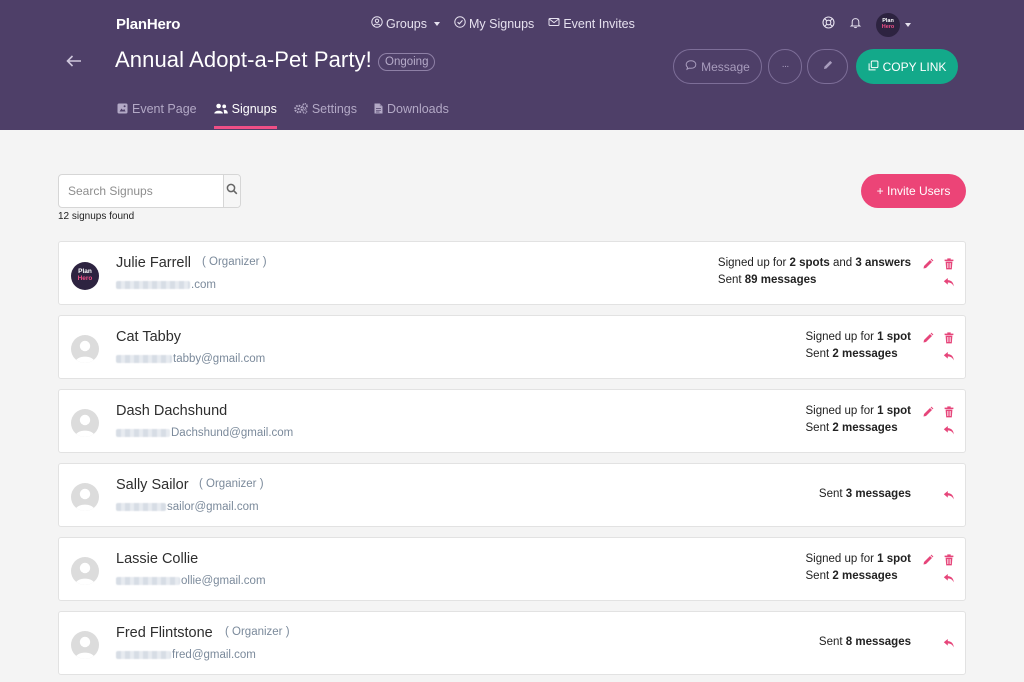 The height and width of the screenshot is (682, 1024). Describe the element at coordinates (231, 191) in the screenshot. I see `search-button` at that location.